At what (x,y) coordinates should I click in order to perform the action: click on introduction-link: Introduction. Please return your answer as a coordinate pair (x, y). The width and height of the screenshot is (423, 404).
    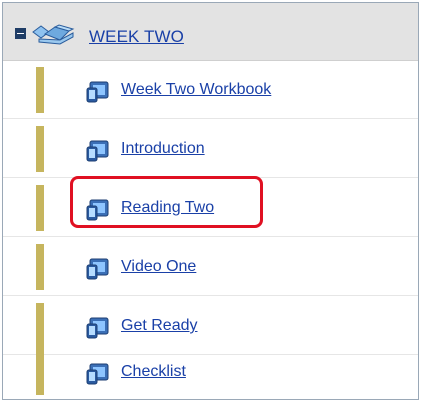
    Looking at the image, I should click on (163, 149).